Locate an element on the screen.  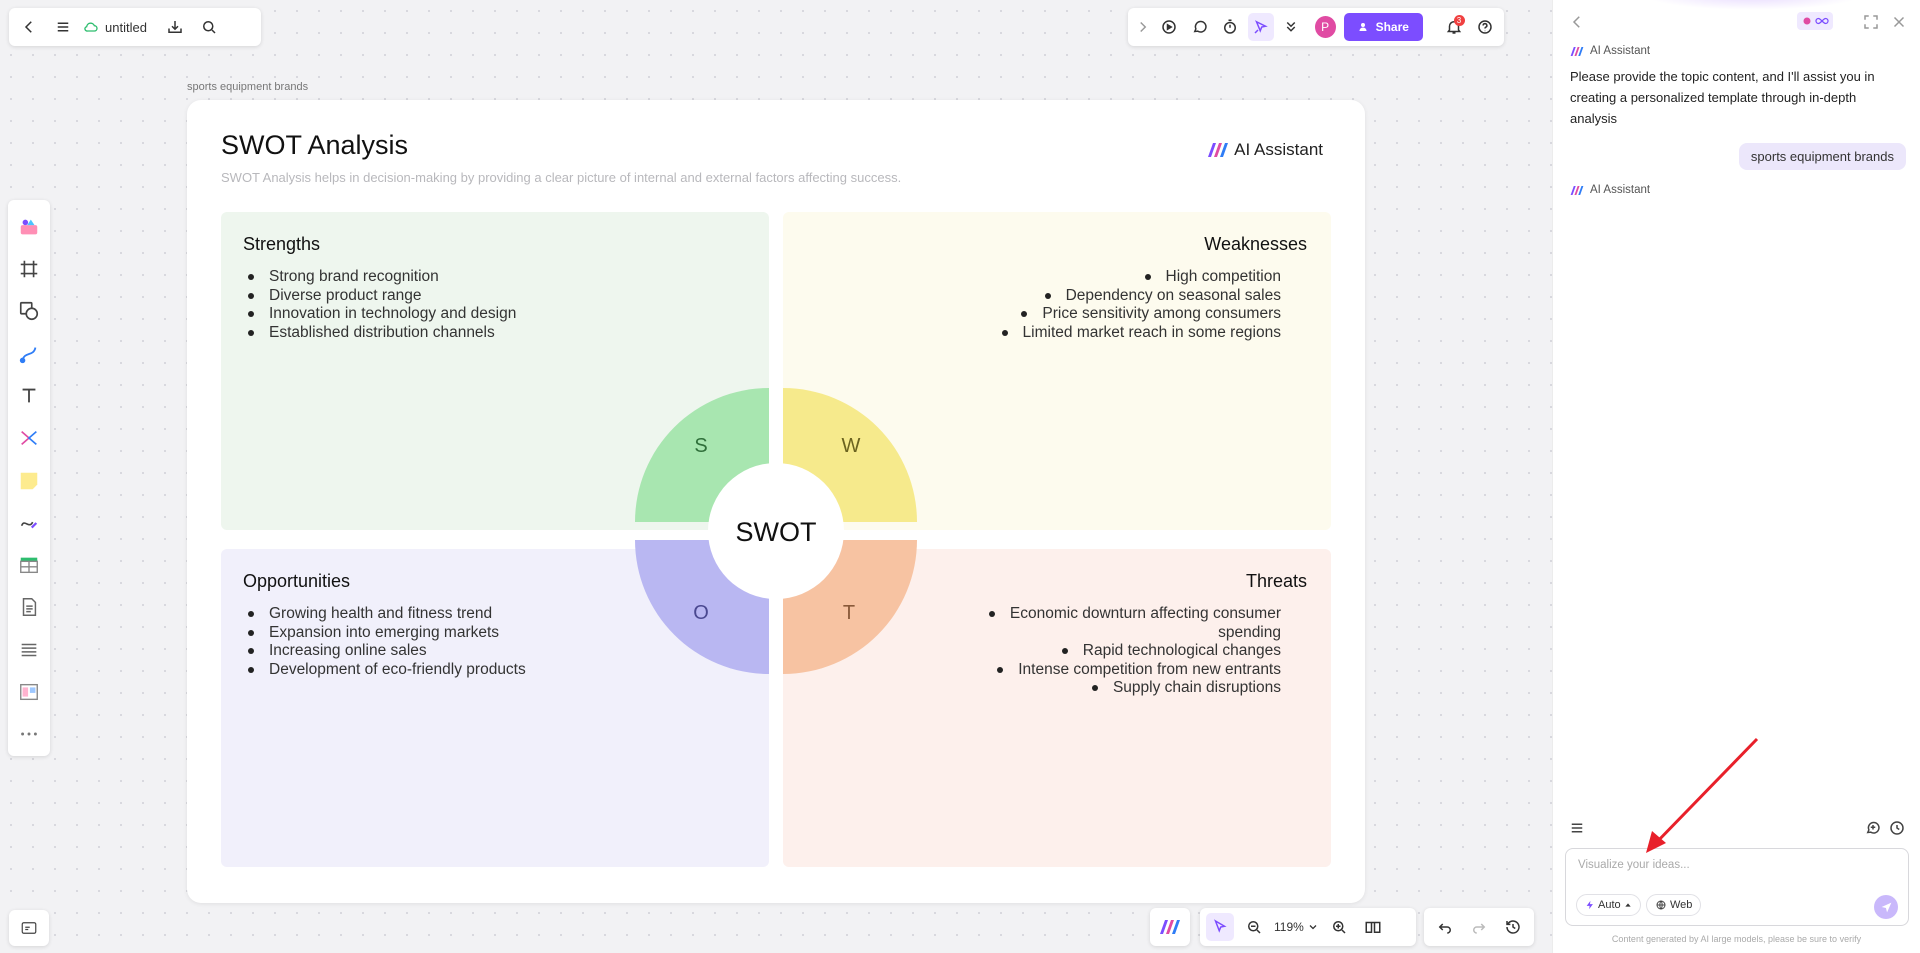
laser-pointer-icon is located at coordinates (1261, 27).